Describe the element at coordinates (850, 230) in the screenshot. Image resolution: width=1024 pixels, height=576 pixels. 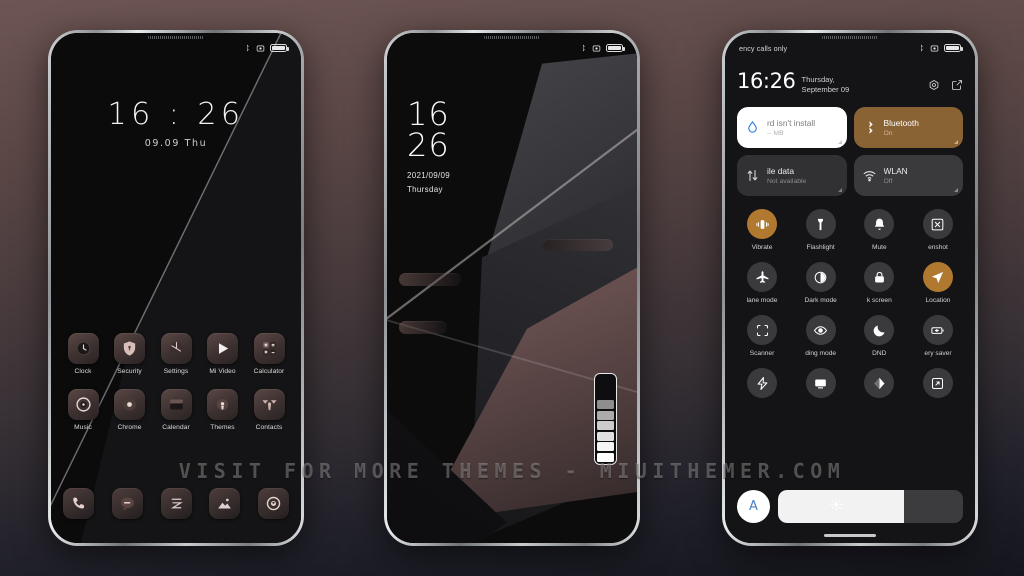
I see `toggle-row-1: Vibrate Flashlight Mute enshot` at that location.